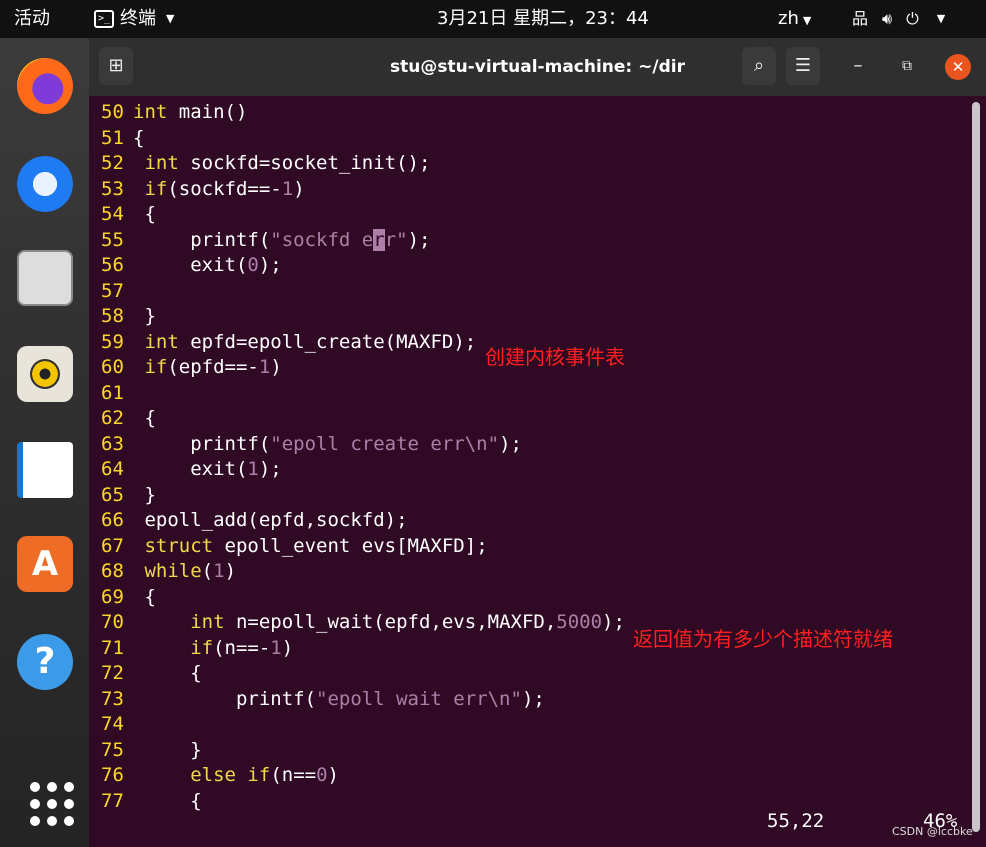 The image size is (986, 847). I want to click on code-line: 55 printf("sockfd err");, so click(265, 240).